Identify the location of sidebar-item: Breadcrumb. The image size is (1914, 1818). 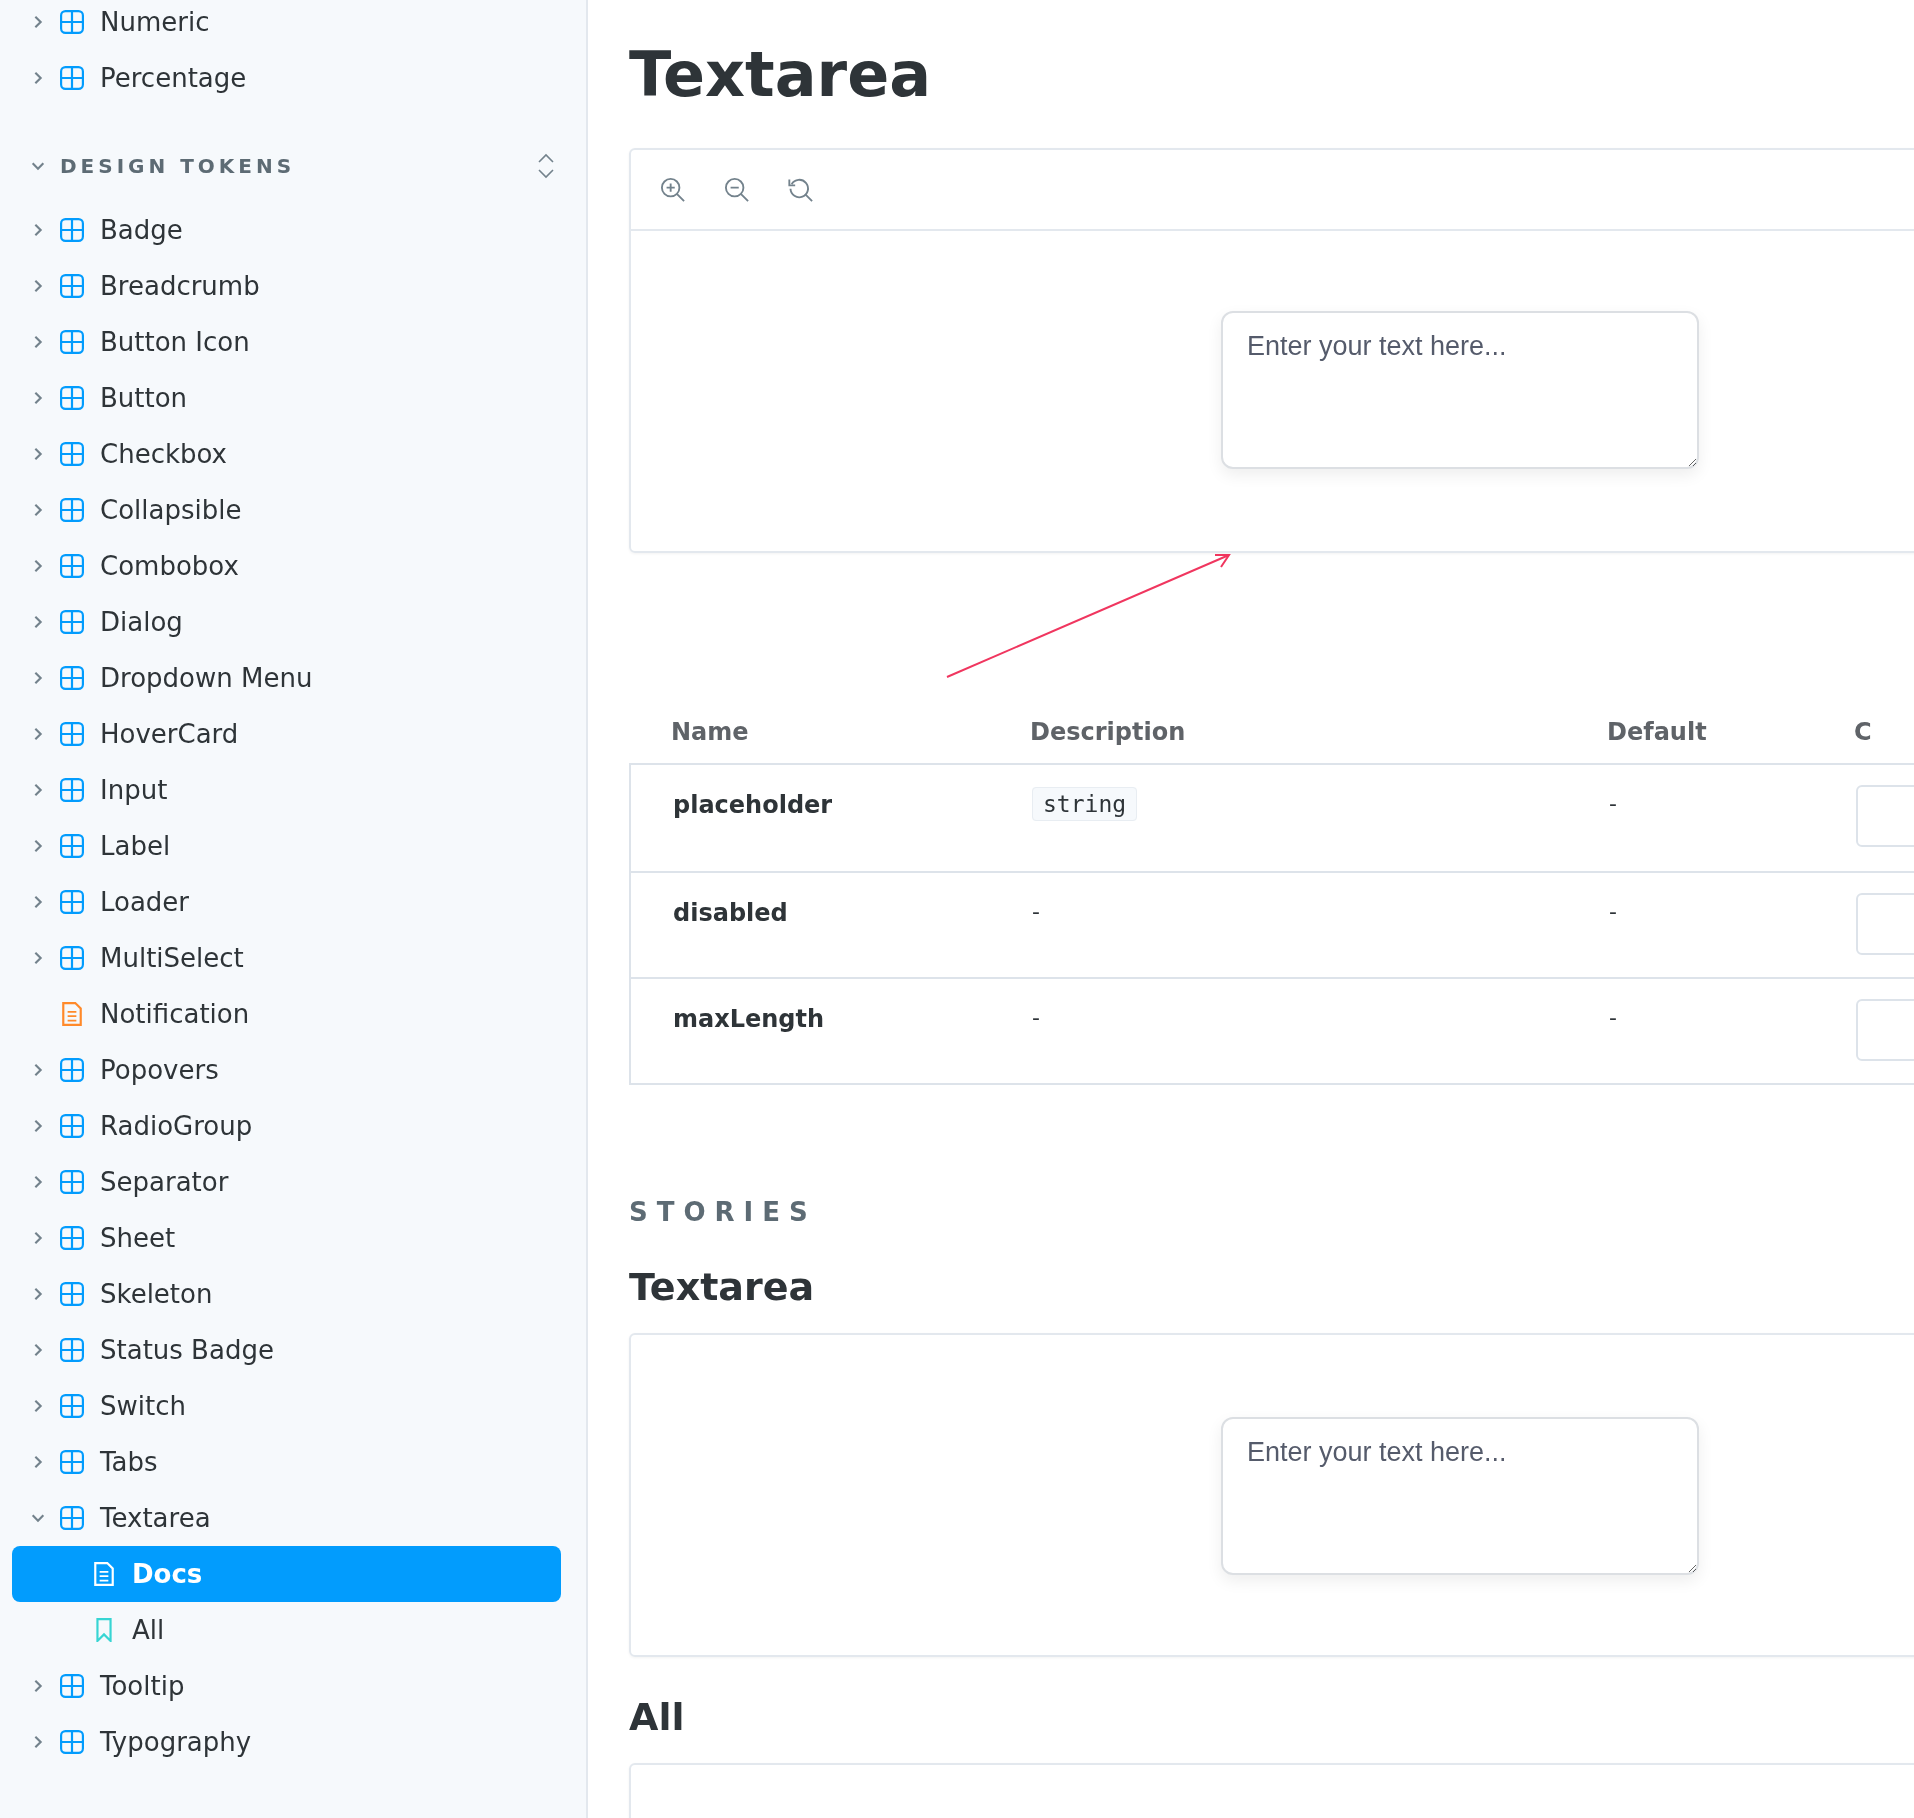
(286, 286).